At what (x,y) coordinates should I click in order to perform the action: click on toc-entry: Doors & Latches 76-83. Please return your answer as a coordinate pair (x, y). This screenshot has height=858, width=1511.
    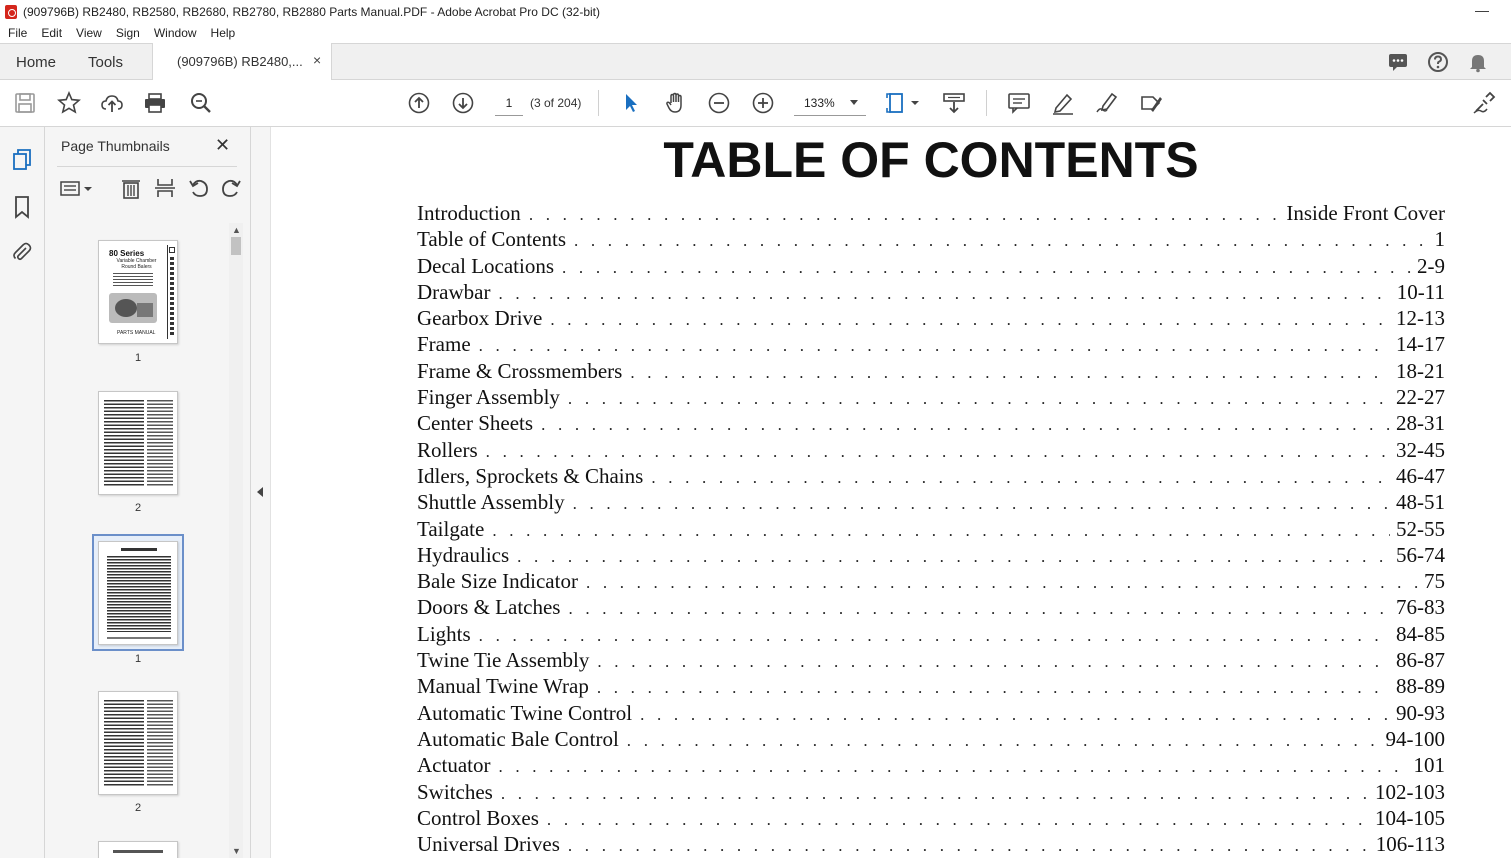
    Looking at the image, I should click on (931, 608).